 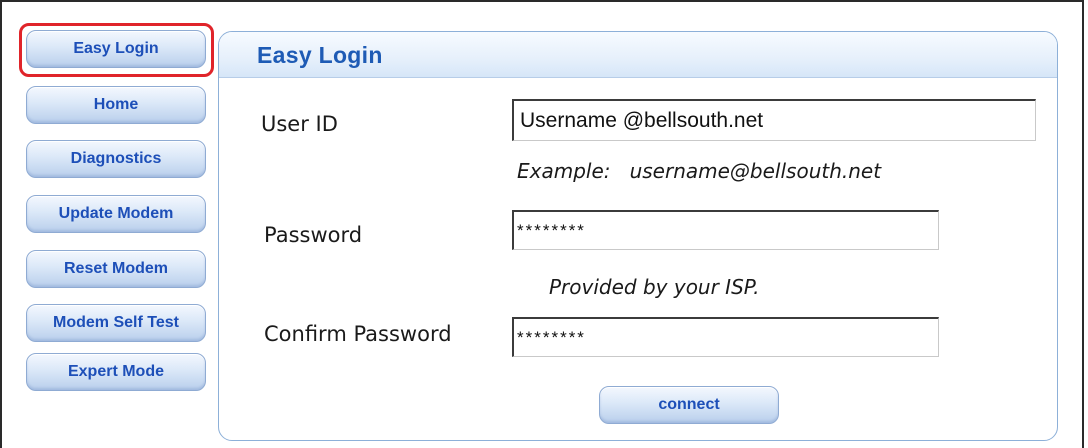 What do you see at coordinates (320, 55) in the screenshot?
I see `panel-title: Easy Login` at bounding box center [320, 55].